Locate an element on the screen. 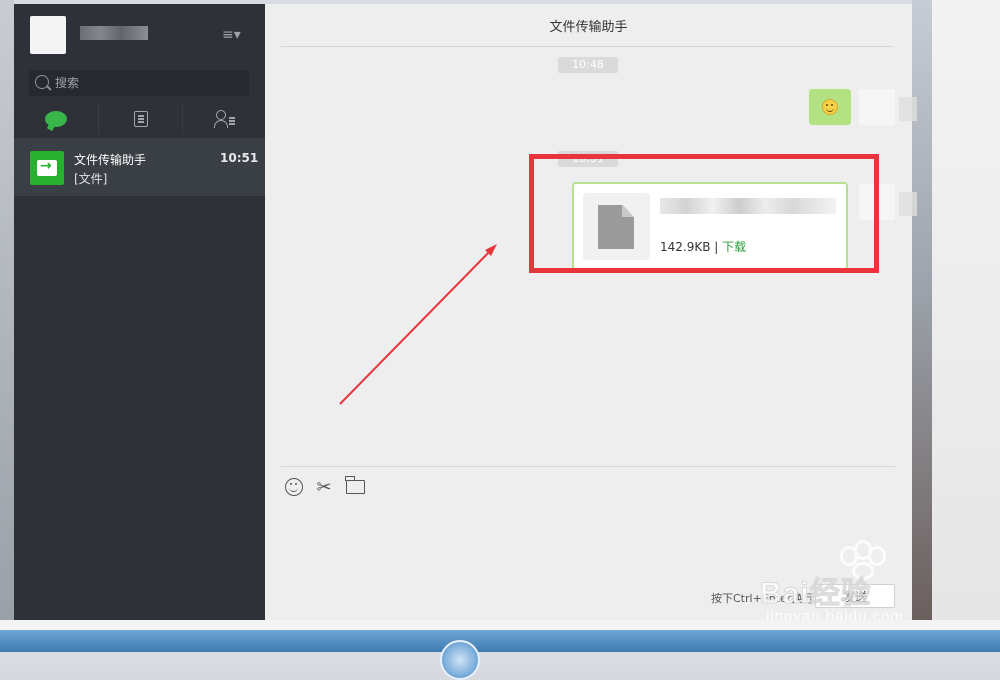  tab-chats is located at coordinates (55, 119).